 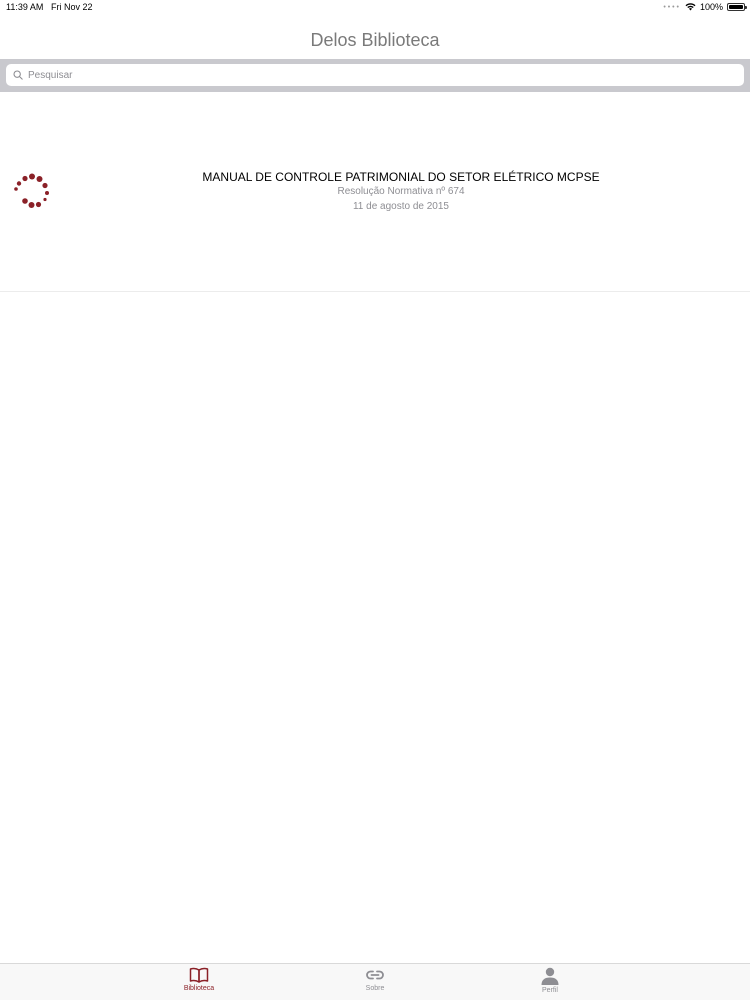 I want to click on wifi-icon, so click(x=690, y=7).